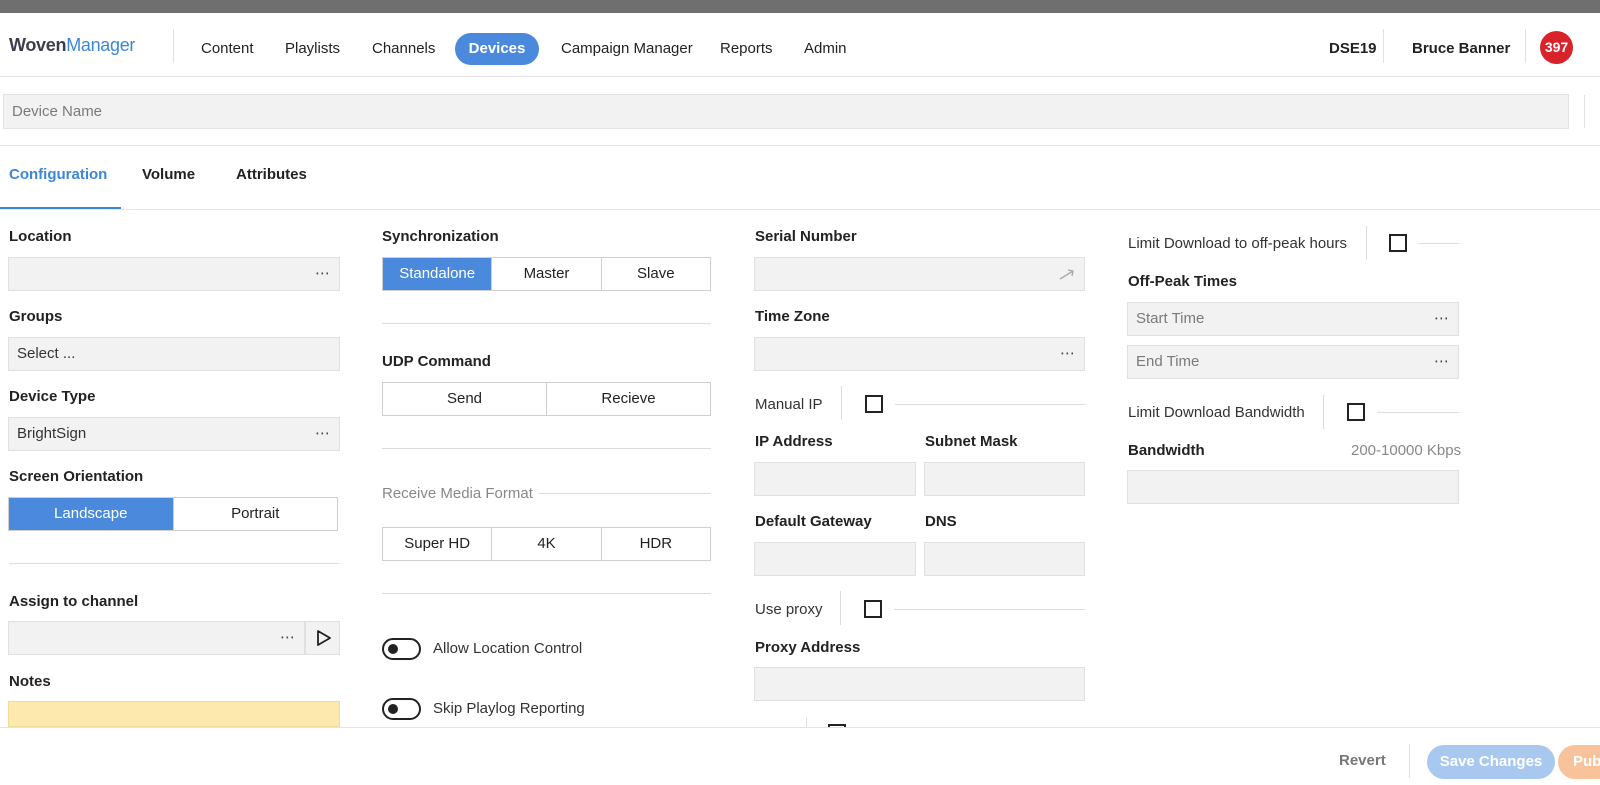 The height and width of the screenshot is (785, 1600). Describe the element at coordinates (919, 354) in the screenshot. I see `time-zone-picker: ⋯` at that location.